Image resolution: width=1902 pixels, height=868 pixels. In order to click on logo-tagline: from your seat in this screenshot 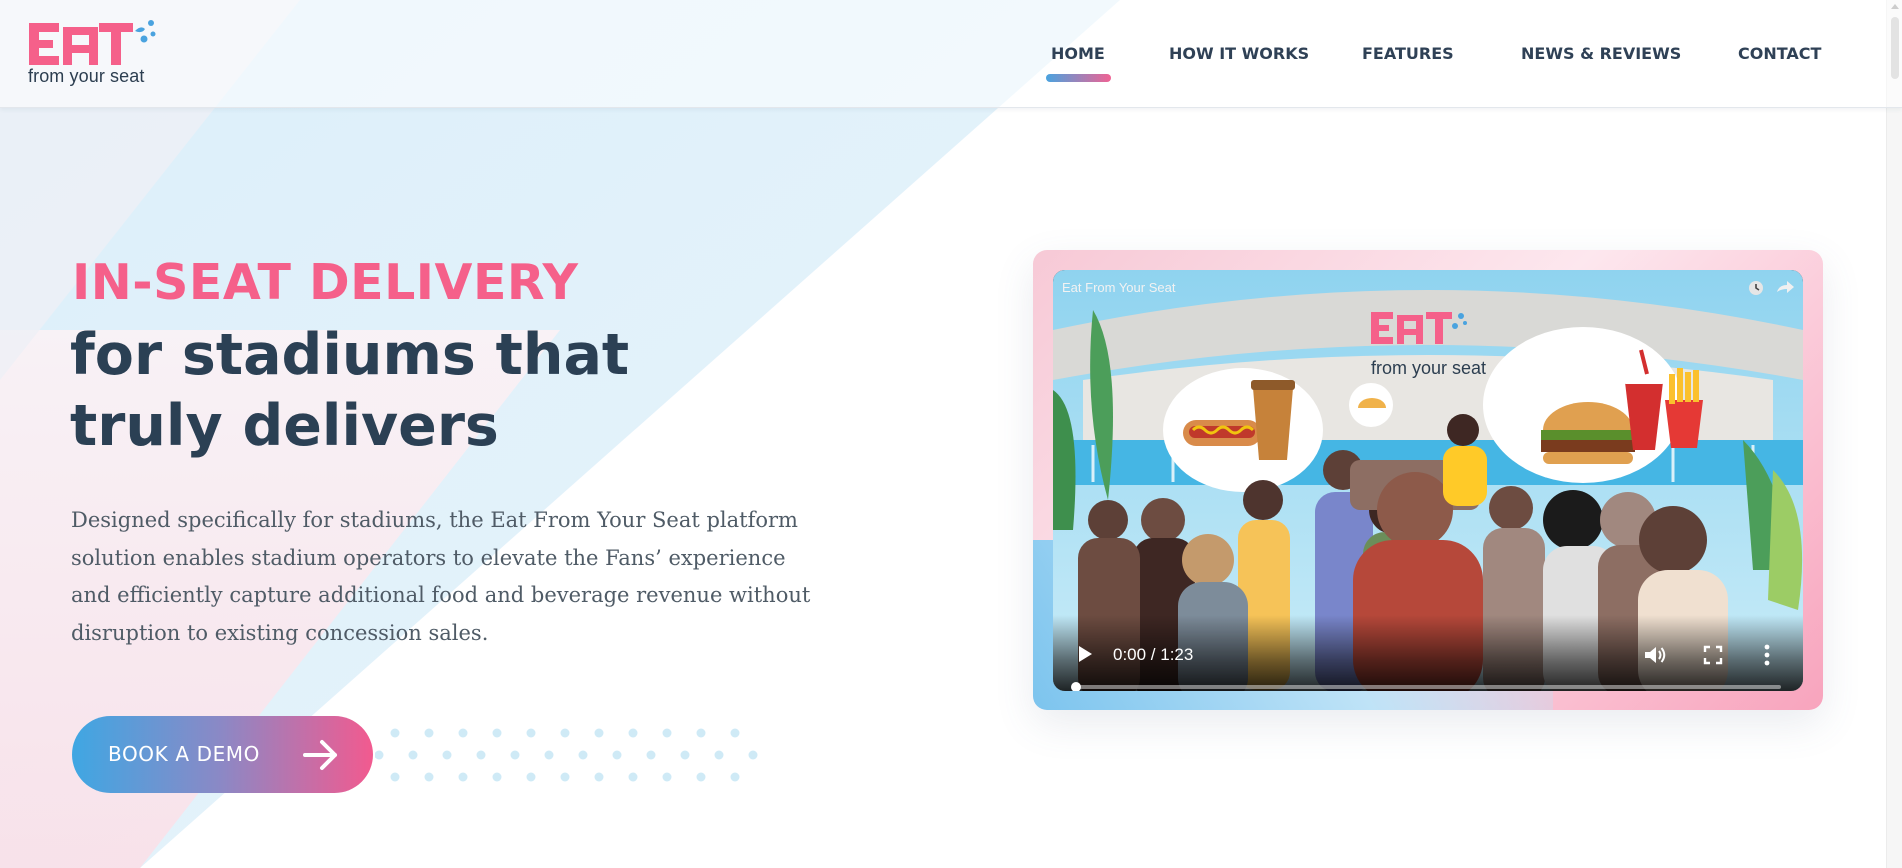, I will do `click(86, 76)`.